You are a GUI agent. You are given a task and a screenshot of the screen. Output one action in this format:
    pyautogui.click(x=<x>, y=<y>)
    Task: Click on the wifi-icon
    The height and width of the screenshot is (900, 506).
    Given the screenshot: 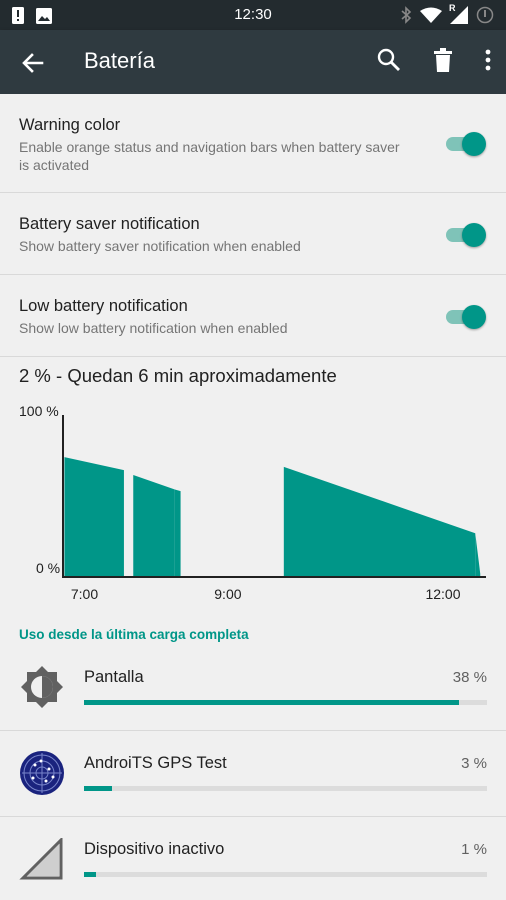 What is the action you would take?
    pyautogui.click(x=431, y=15)
    